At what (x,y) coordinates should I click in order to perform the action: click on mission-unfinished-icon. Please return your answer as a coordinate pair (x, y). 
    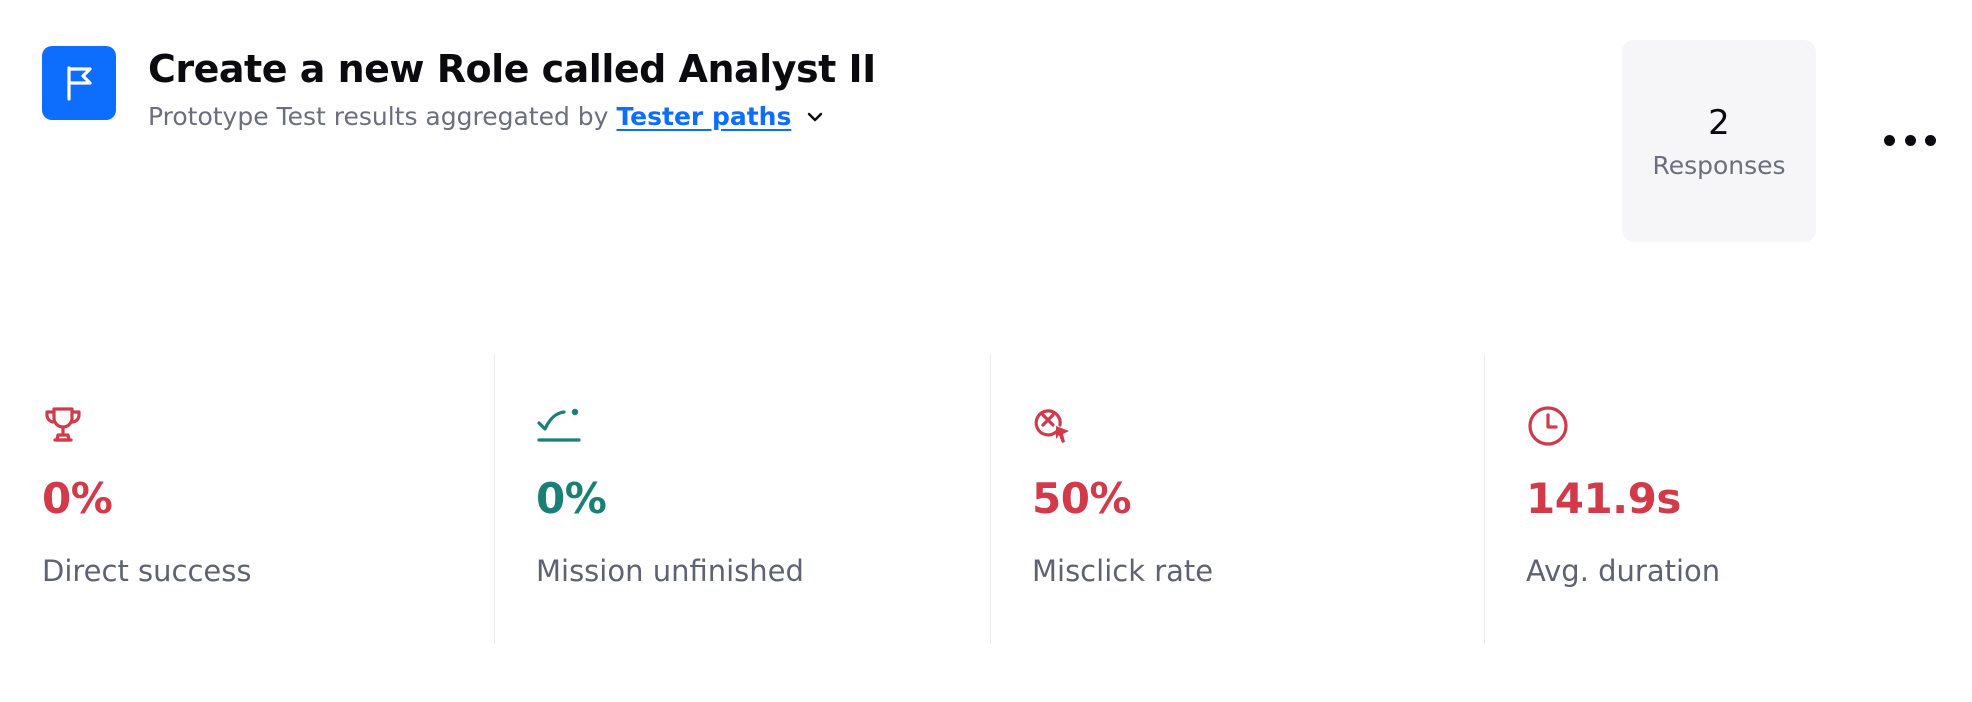
    Looking at the image, I should click on (560, 428).